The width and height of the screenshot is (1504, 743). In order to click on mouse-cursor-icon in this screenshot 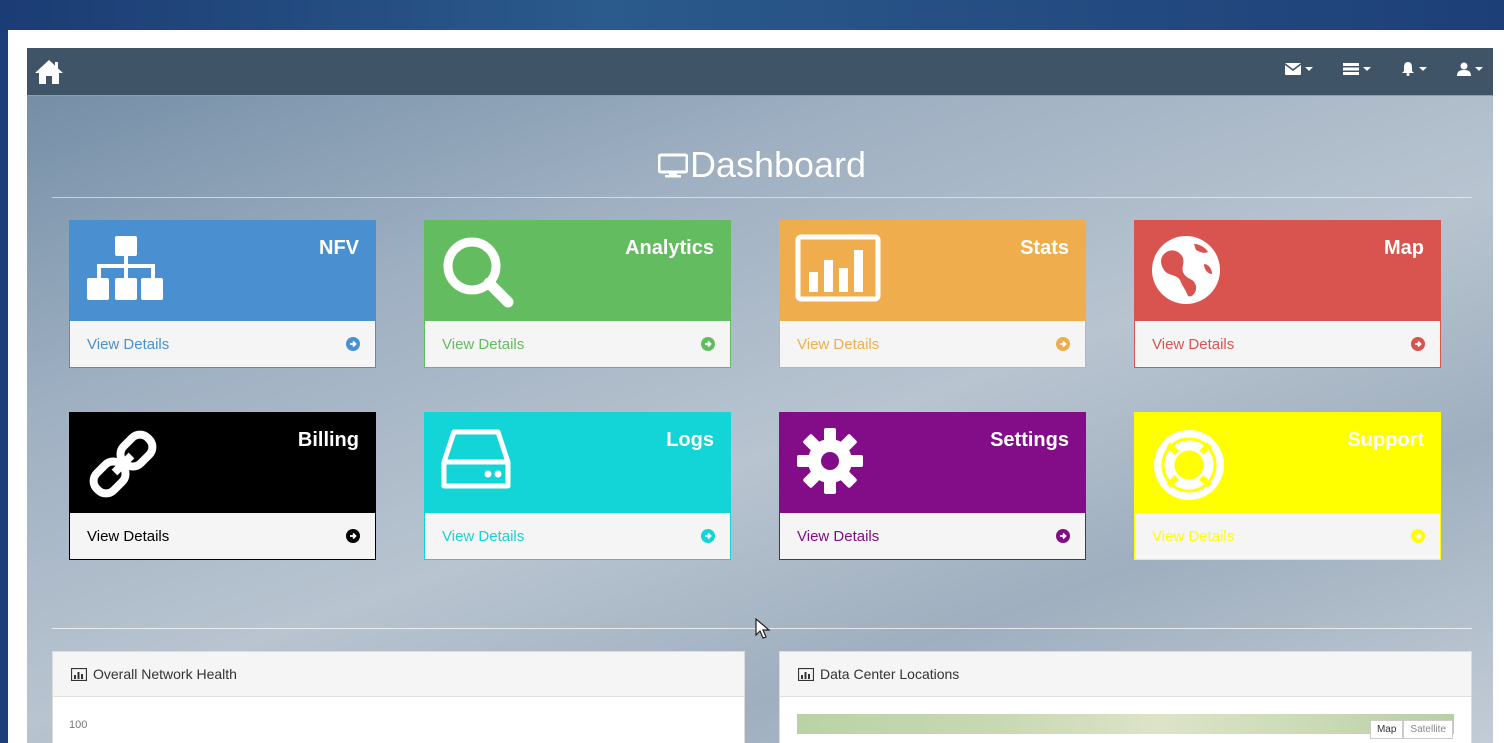, I will do `click(763, 628)`.